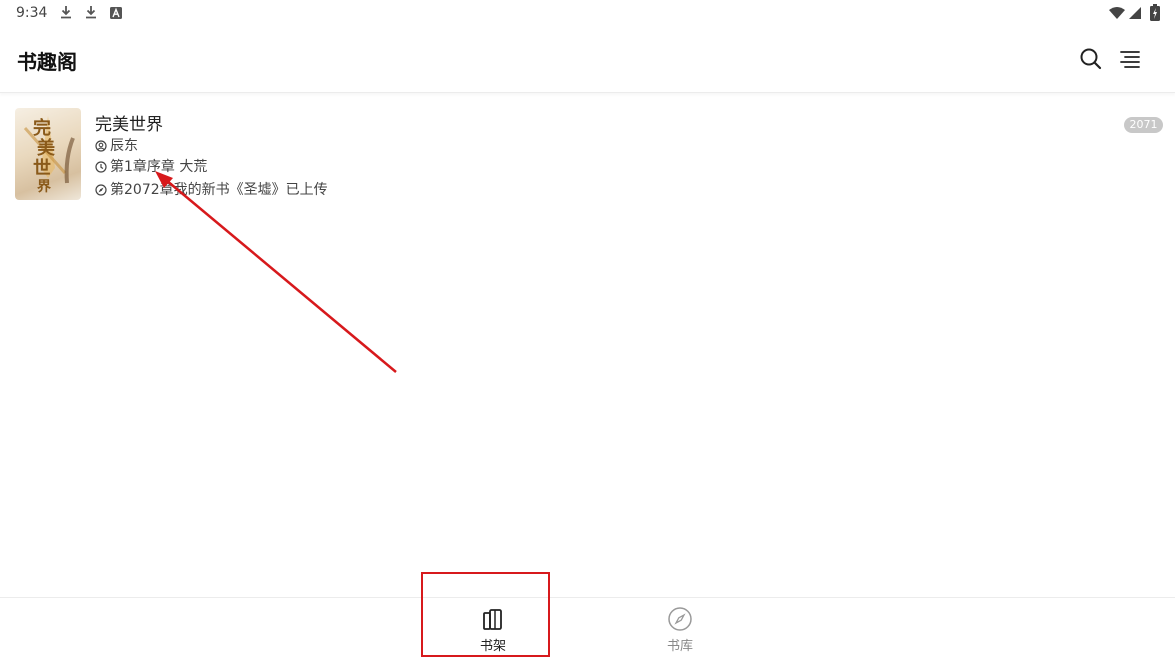 Image resolution: width=1175 pixels, height=661 pixels. What do you see at coordinates (587, 59) in the screenshot?
I see `app-bar: 书趣阁` at bounding box center [587, 59].